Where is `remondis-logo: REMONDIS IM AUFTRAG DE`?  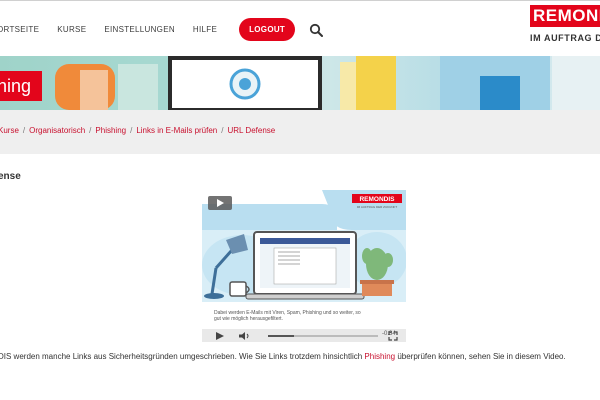
remondis-logo: REMONDIS IM AUFTRAG DE is located at coordinates (565, 24).